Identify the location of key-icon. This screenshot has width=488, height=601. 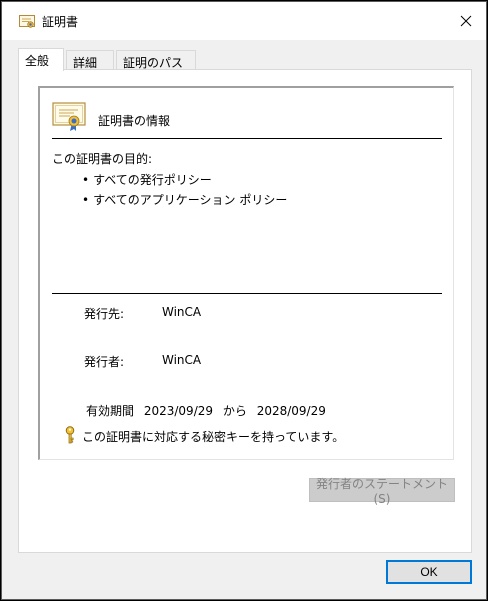
(70, 435).